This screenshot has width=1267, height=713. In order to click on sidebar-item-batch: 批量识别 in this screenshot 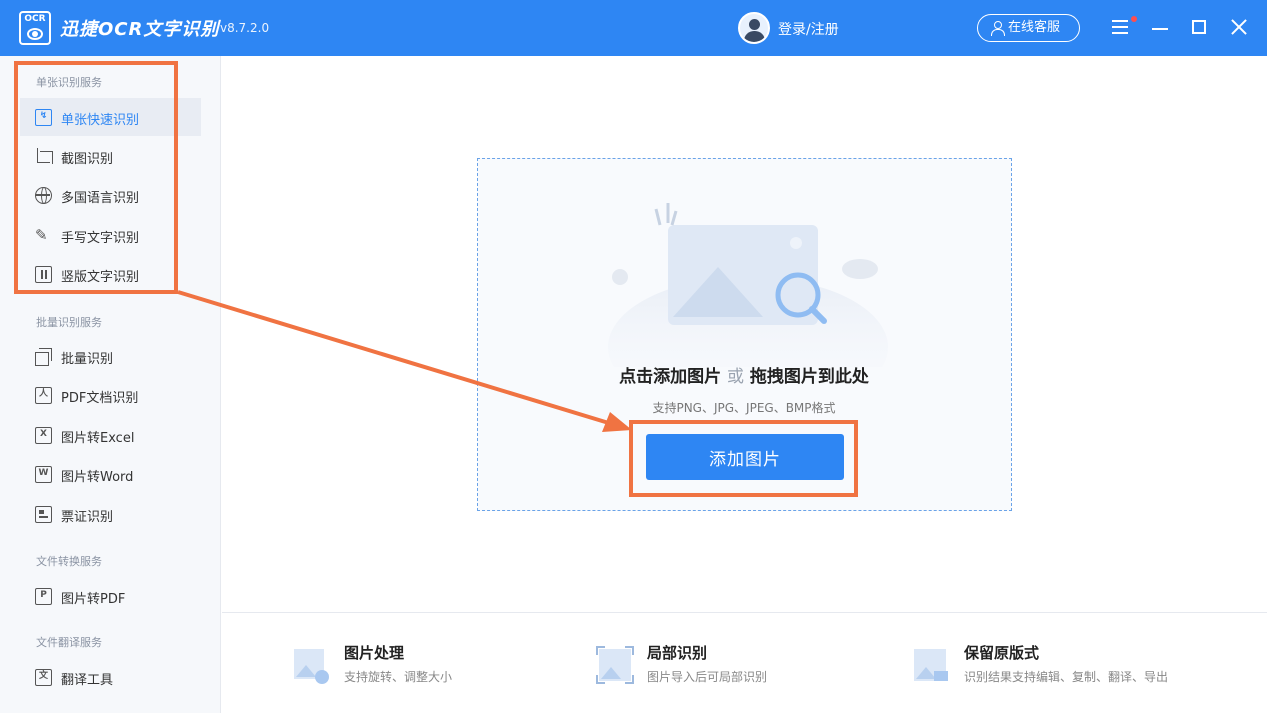, I will do `click(110, 356)`.